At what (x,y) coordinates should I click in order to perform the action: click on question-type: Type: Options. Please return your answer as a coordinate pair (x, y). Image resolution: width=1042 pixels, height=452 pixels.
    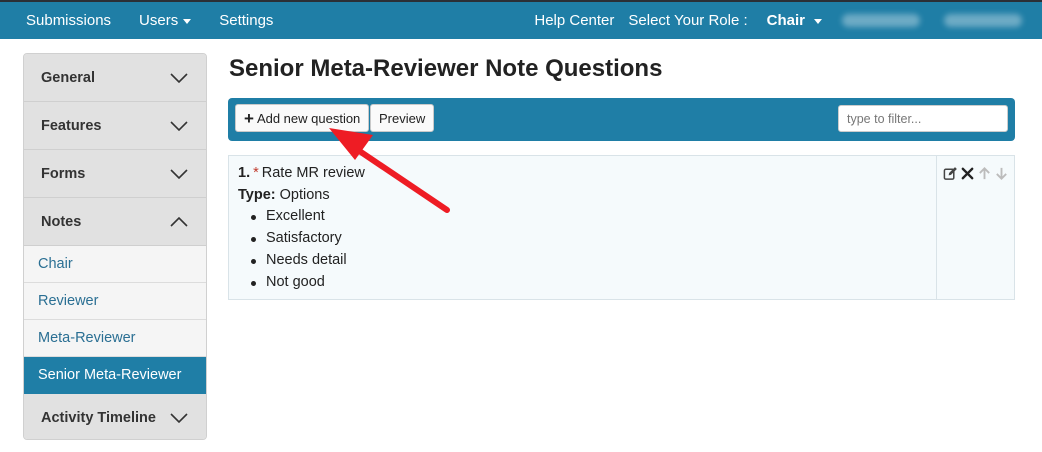
    Looking at the image, I should click on (582, 195).